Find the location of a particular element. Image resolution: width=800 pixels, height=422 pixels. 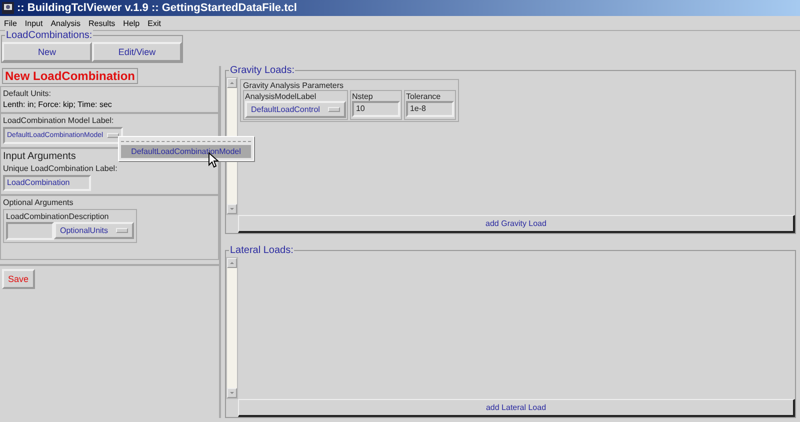

param-label: Tolerance is located at coordinates (424, 96).